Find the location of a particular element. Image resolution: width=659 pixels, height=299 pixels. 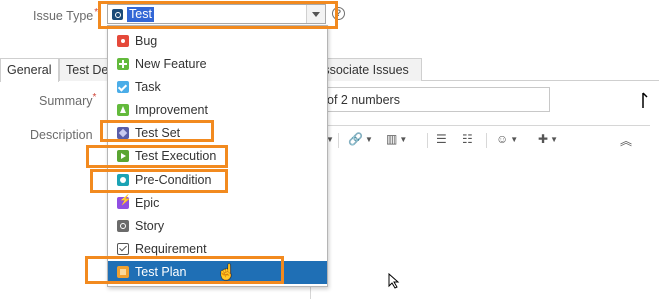

option-task: Task is located at coordinates (217, 87).